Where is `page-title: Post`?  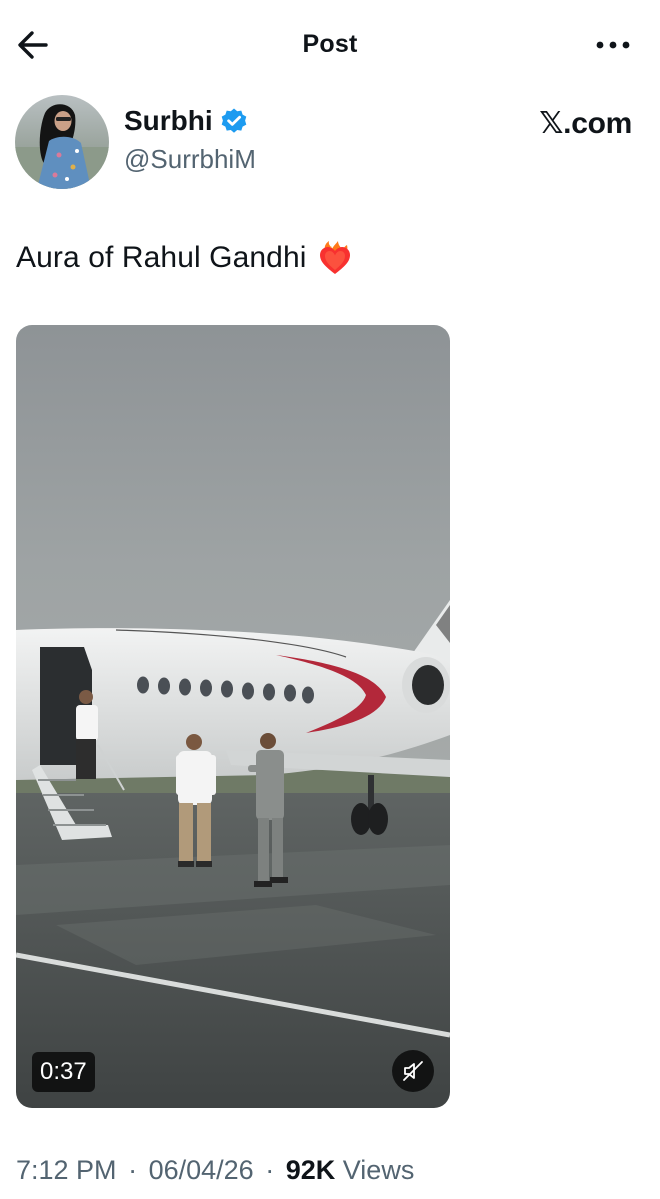 page-title: Post is located at coordinates (330, 44).